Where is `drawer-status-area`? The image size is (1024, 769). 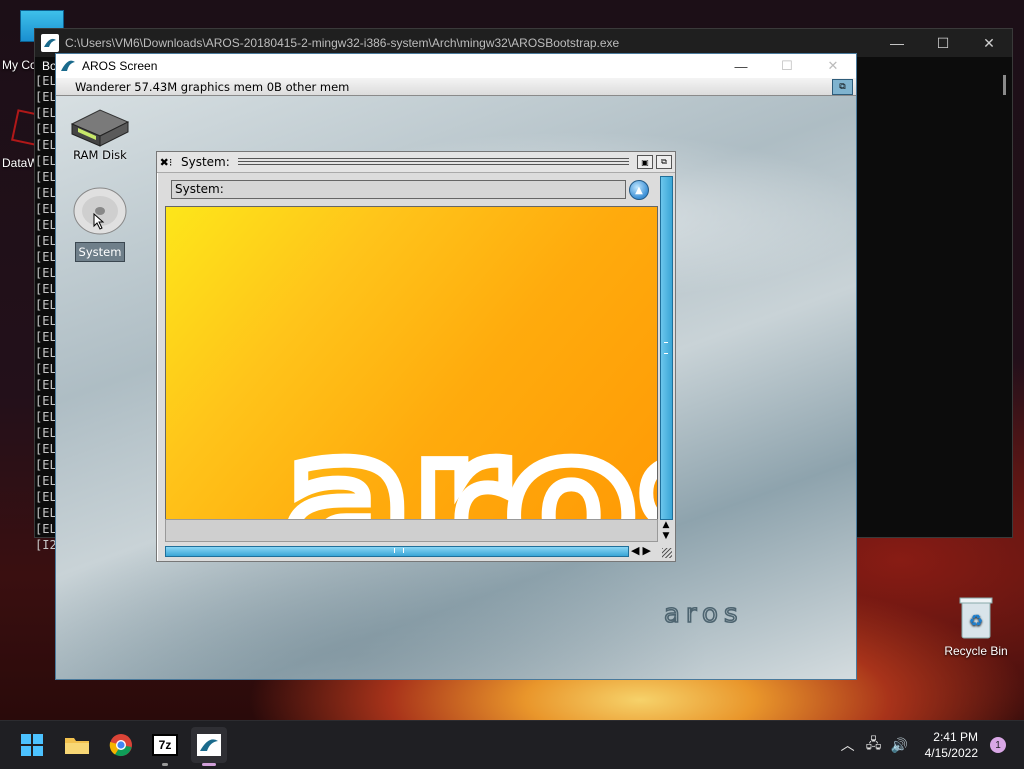
drawer-status-area is located at coordinates (411, 530).